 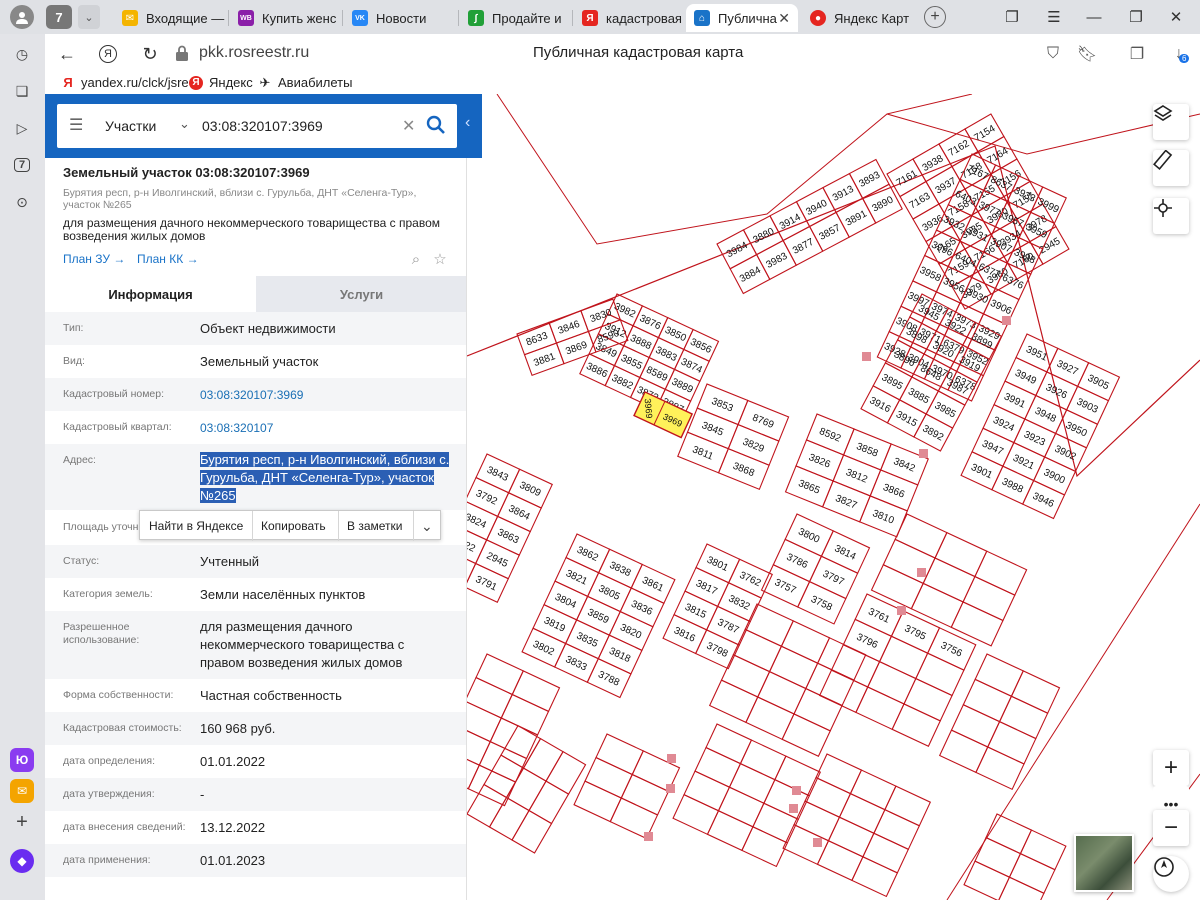 What do you see at coordinates (1176, 17) in the screenshot?
I see `close-window-icon: ✕` at bounding box center [1176, 17].